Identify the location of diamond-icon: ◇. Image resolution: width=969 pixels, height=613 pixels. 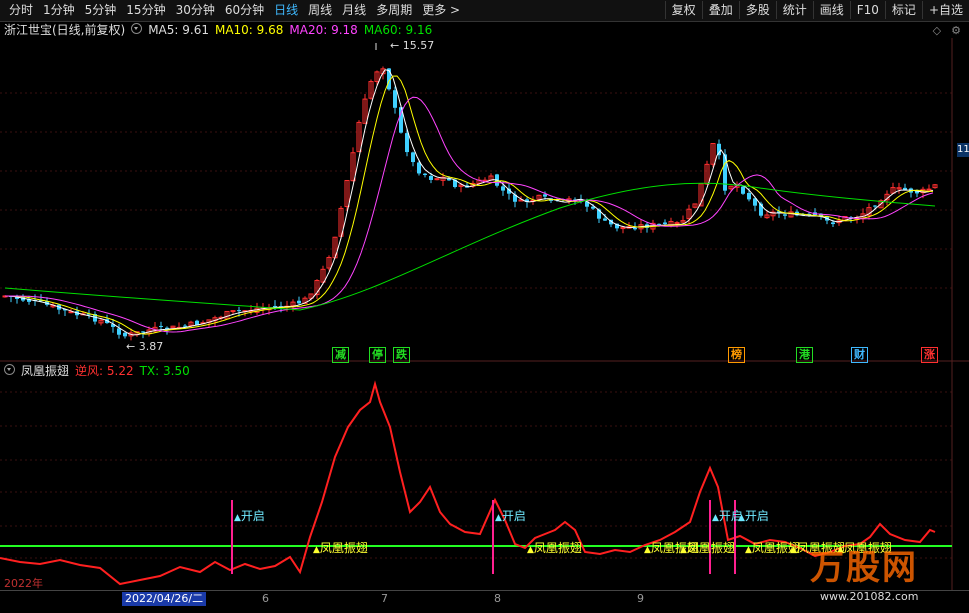
(937, 30).